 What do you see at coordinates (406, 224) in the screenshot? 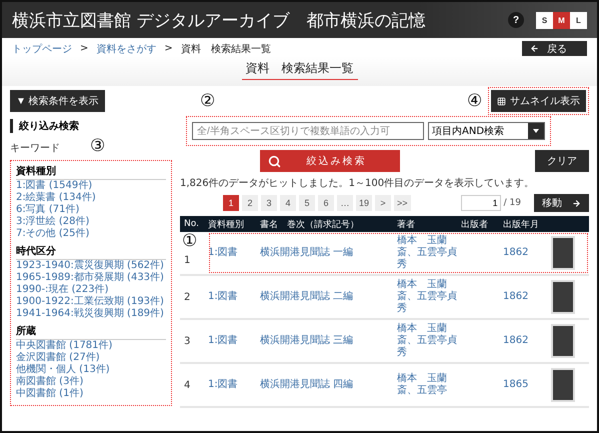
I see `column-header: 著者` at bounding box center [406, 224].